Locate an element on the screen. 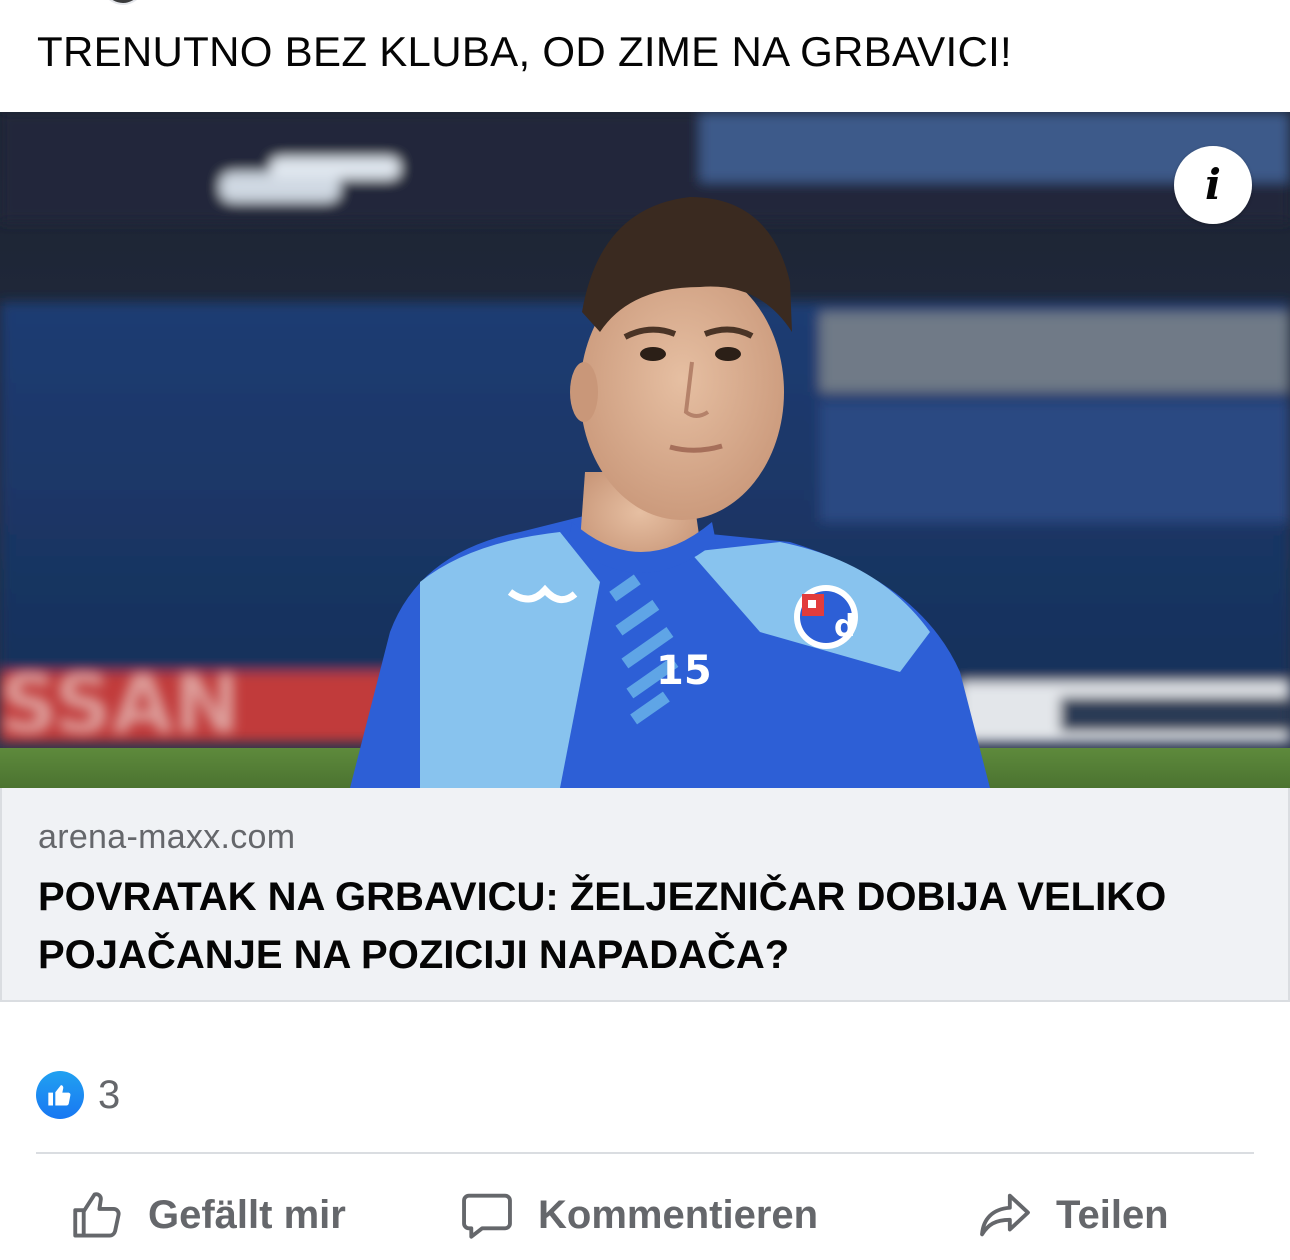 The width and height of the screenshot is (1290, 1260). comment-button: Kommentieren is located at coordinates (638, 1215).